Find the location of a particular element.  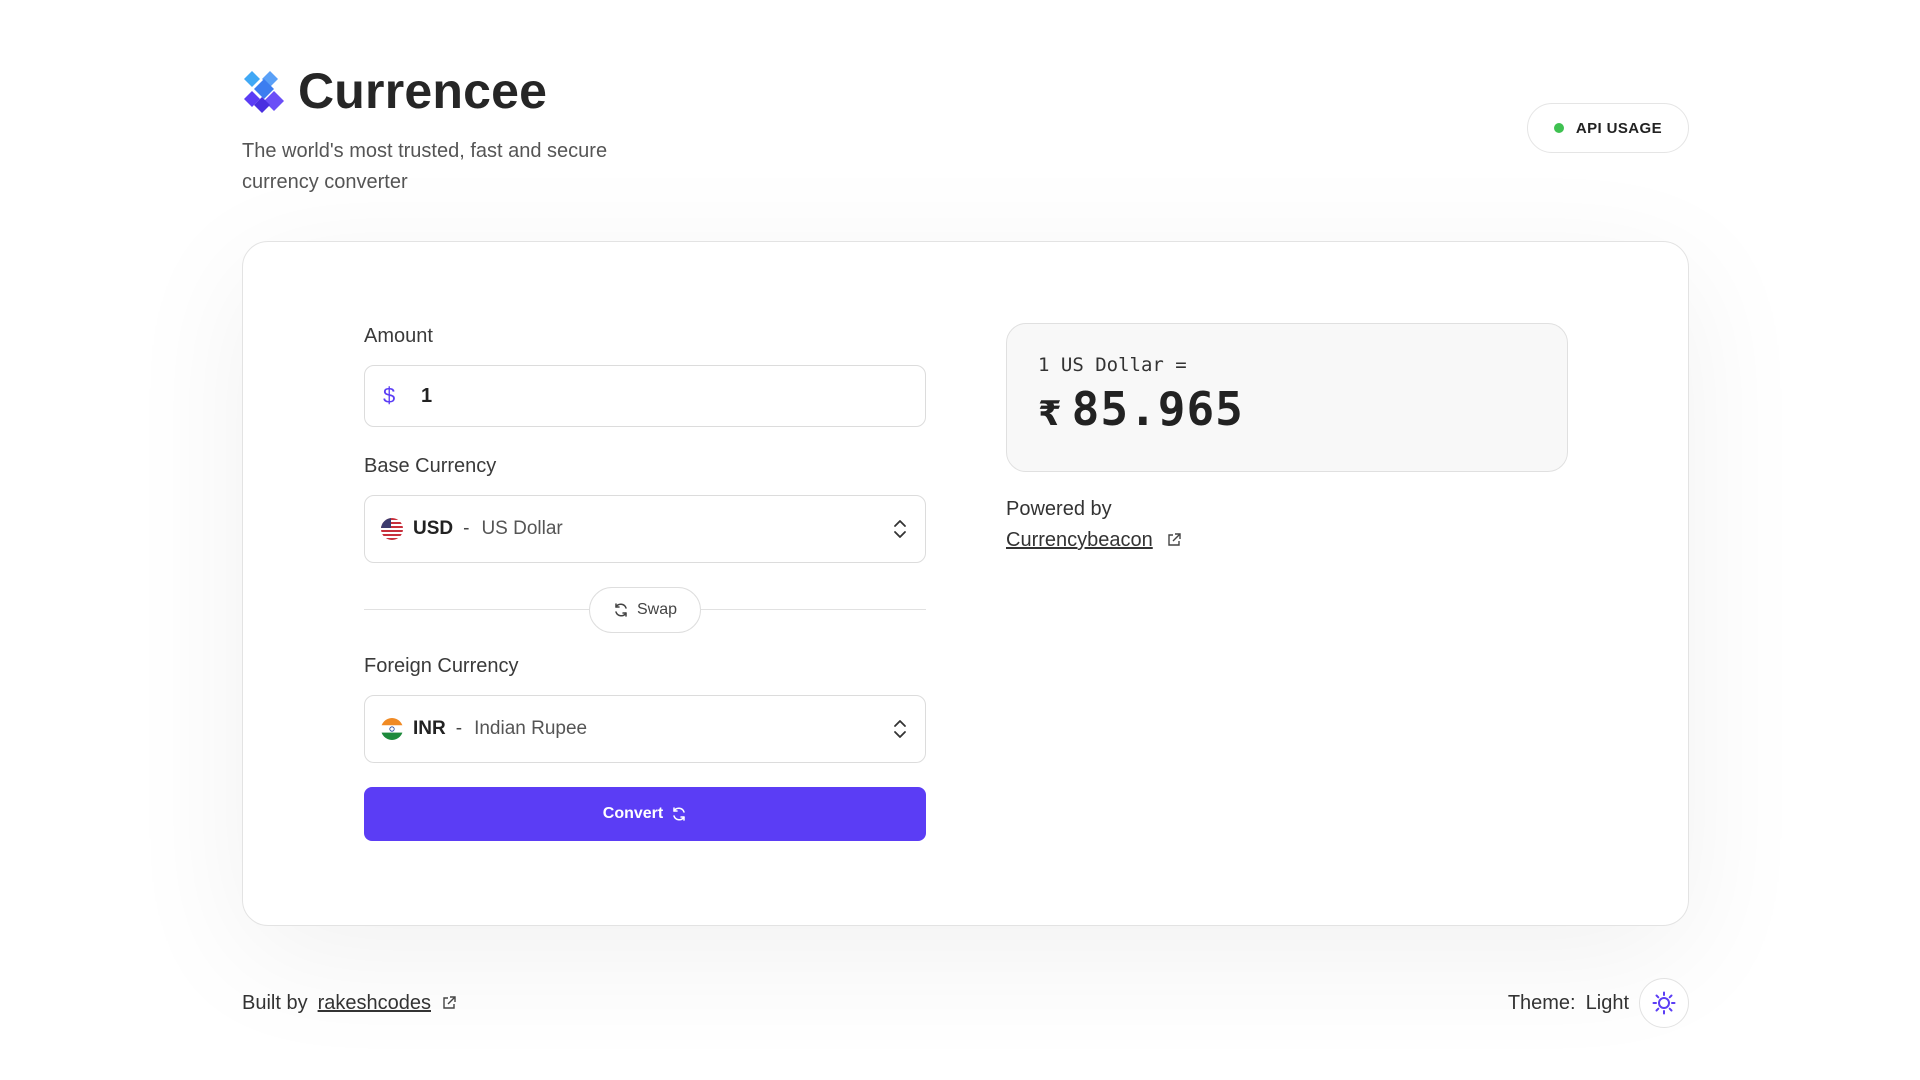

rate-line: 1 US Dollar = is located at coordinates (1112, 365).